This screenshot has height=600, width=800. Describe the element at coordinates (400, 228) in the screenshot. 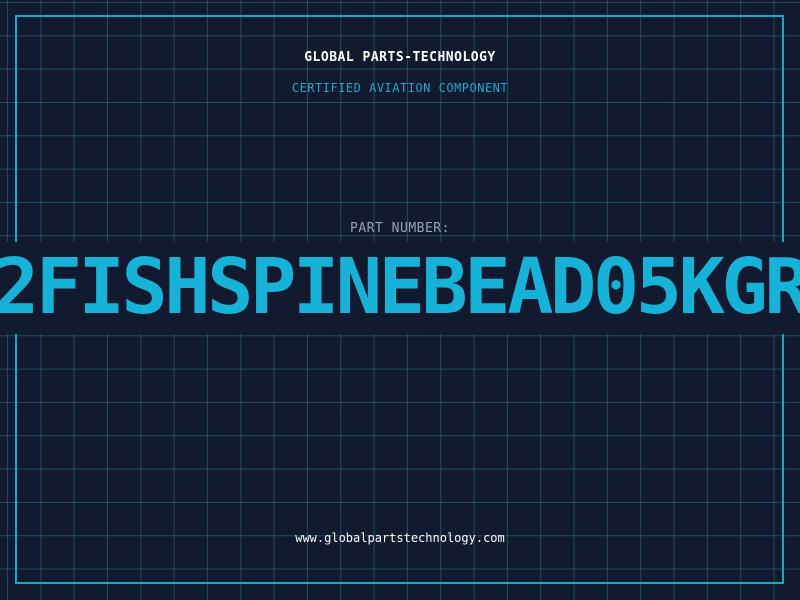

I see `part-number-label: PART NUMBER:` at that location.